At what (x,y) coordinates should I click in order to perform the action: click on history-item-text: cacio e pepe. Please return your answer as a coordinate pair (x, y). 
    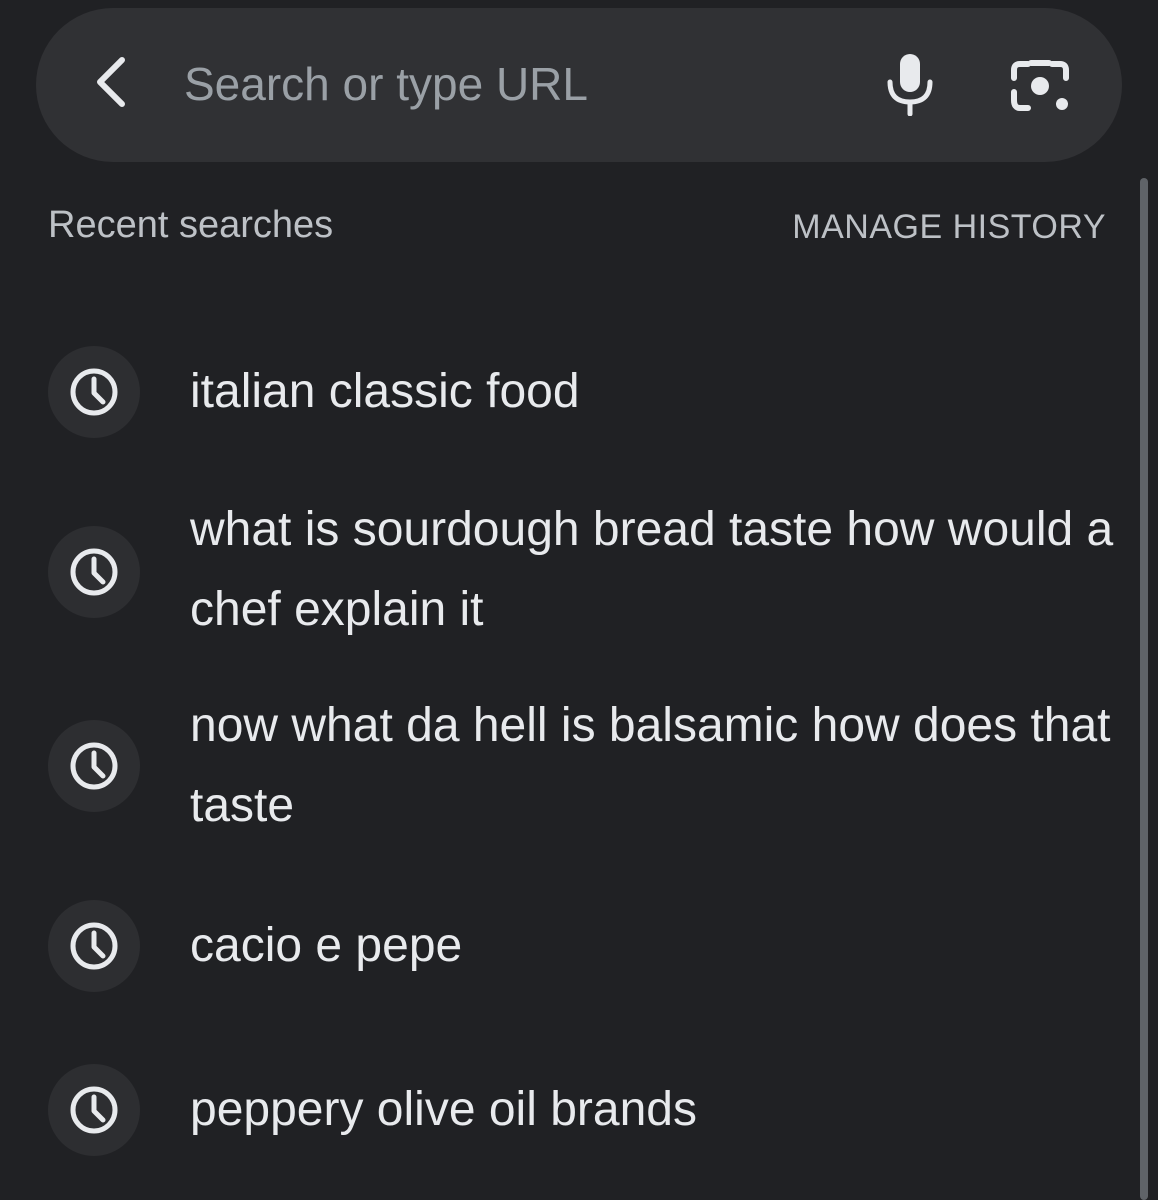
    Looking at the image, I should click on (326, 945).